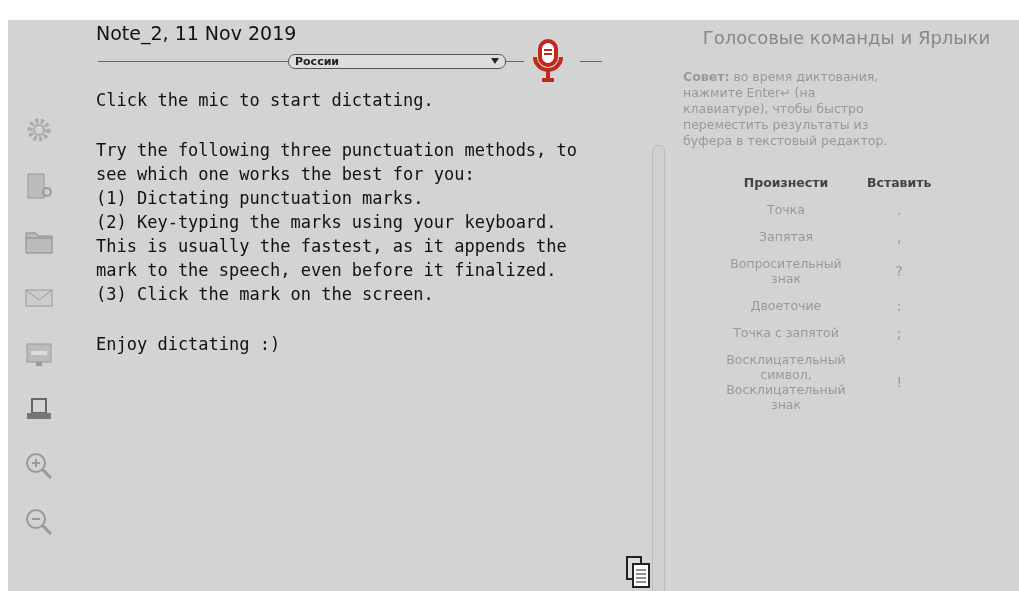 Image resolution: width=1019 pixels, height=591 pixels. What do you see at coordinates (337, 222) in the screenshot?
I see `editor-paragraph: Try the following three punctuation methods, to see which one works the best for you: (1) Dictating punctuation marks. (2) Key-typing the marks using your keyboard. This is usually the fastest, as it appends the mark to the speech, even before it finalized. (3) Click the mark on the screen.` at bounding box center [337, 222].